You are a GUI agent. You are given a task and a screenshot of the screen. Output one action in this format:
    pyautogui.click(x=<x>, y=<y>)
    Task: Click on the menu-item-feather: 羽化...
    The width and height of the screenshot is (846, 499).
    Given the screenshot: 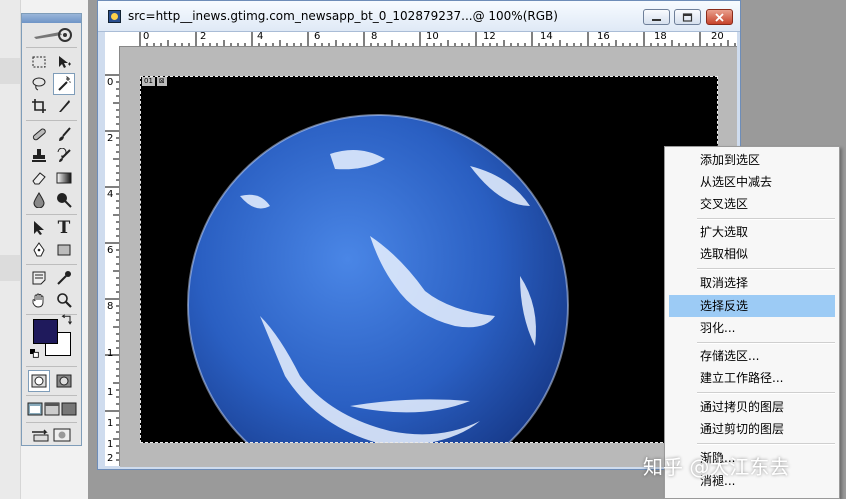 What is the action you would take?
    pyautogui.click(x=752, y=328)
    